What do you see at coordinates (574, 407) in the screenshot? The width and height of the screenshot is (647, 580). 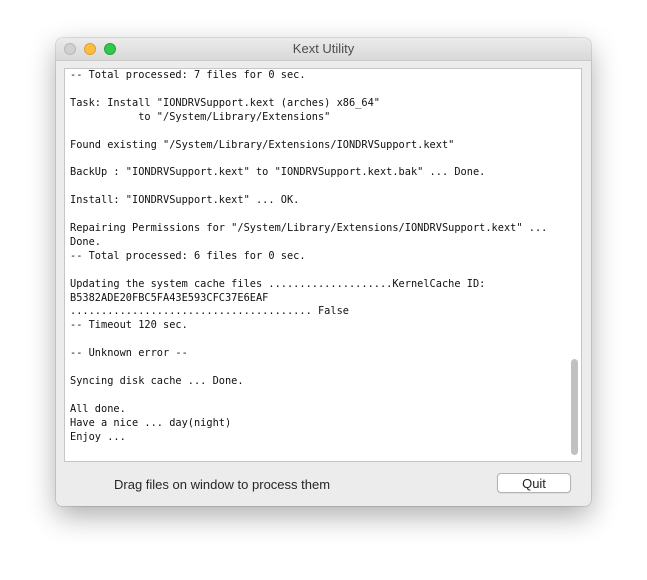 I see `log-scroll-thumb` at bounding box center [574, 407].